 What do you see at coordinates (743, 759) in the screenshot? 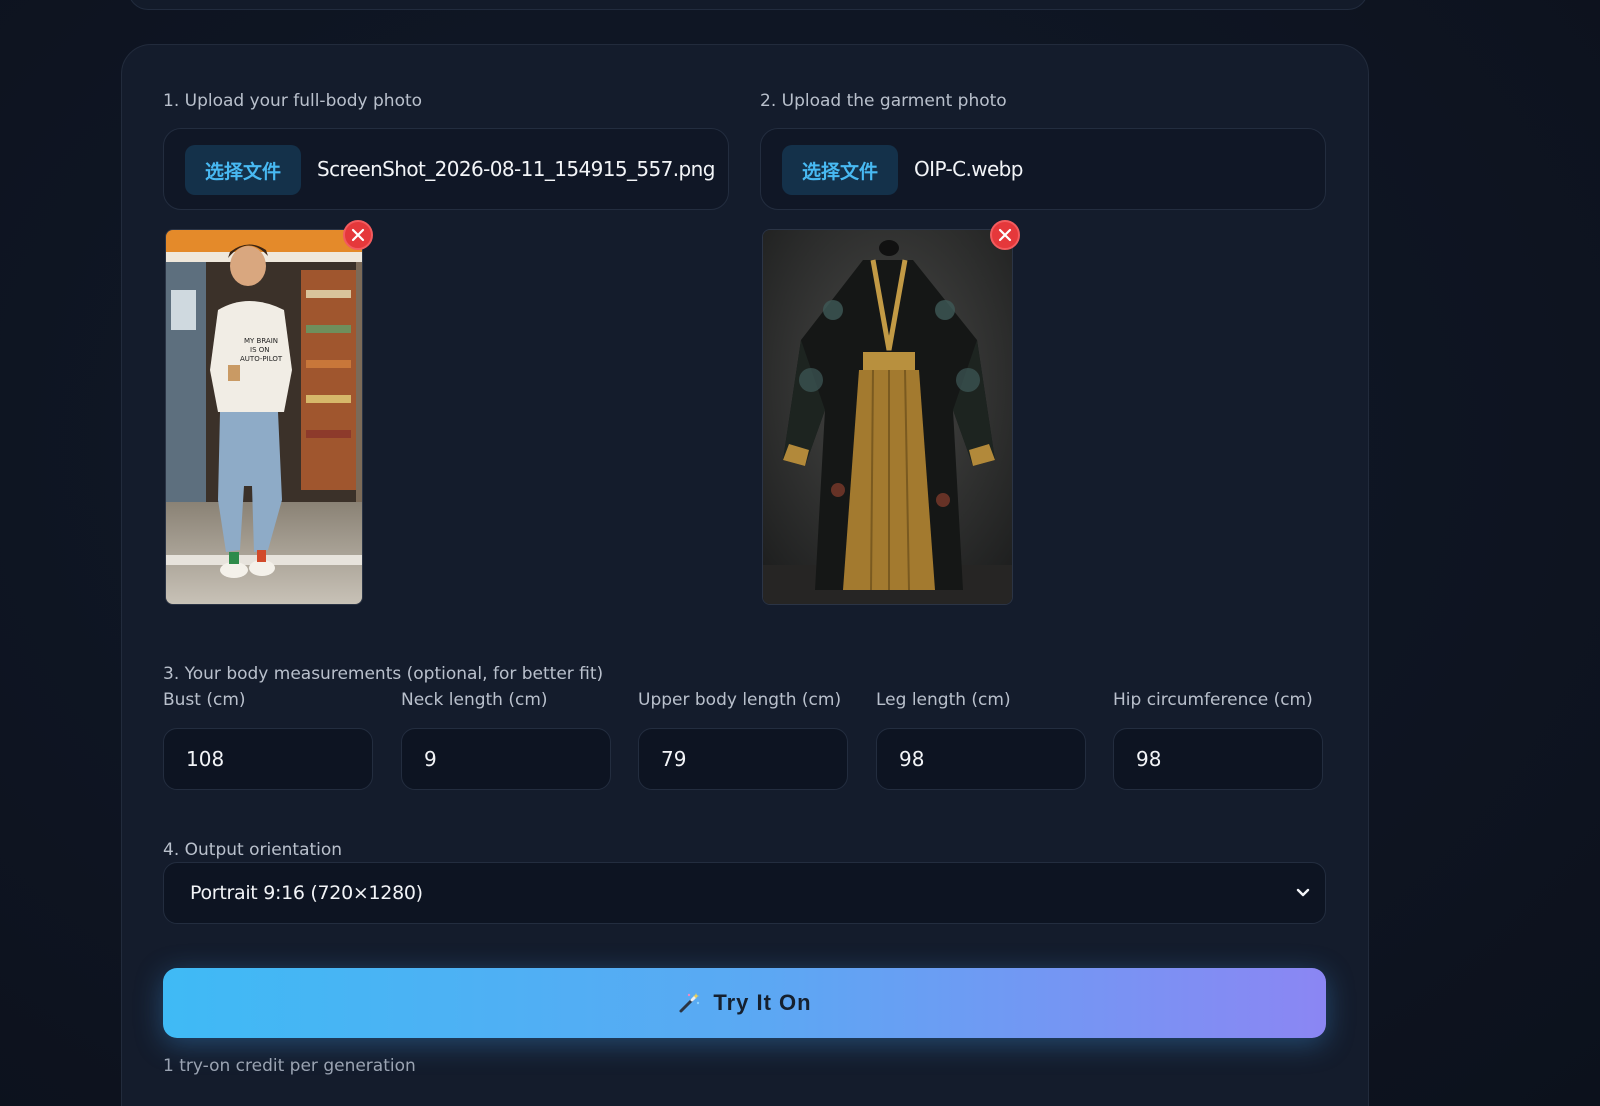
I see `upper-body-length-input` at bounding box center [743, 759].